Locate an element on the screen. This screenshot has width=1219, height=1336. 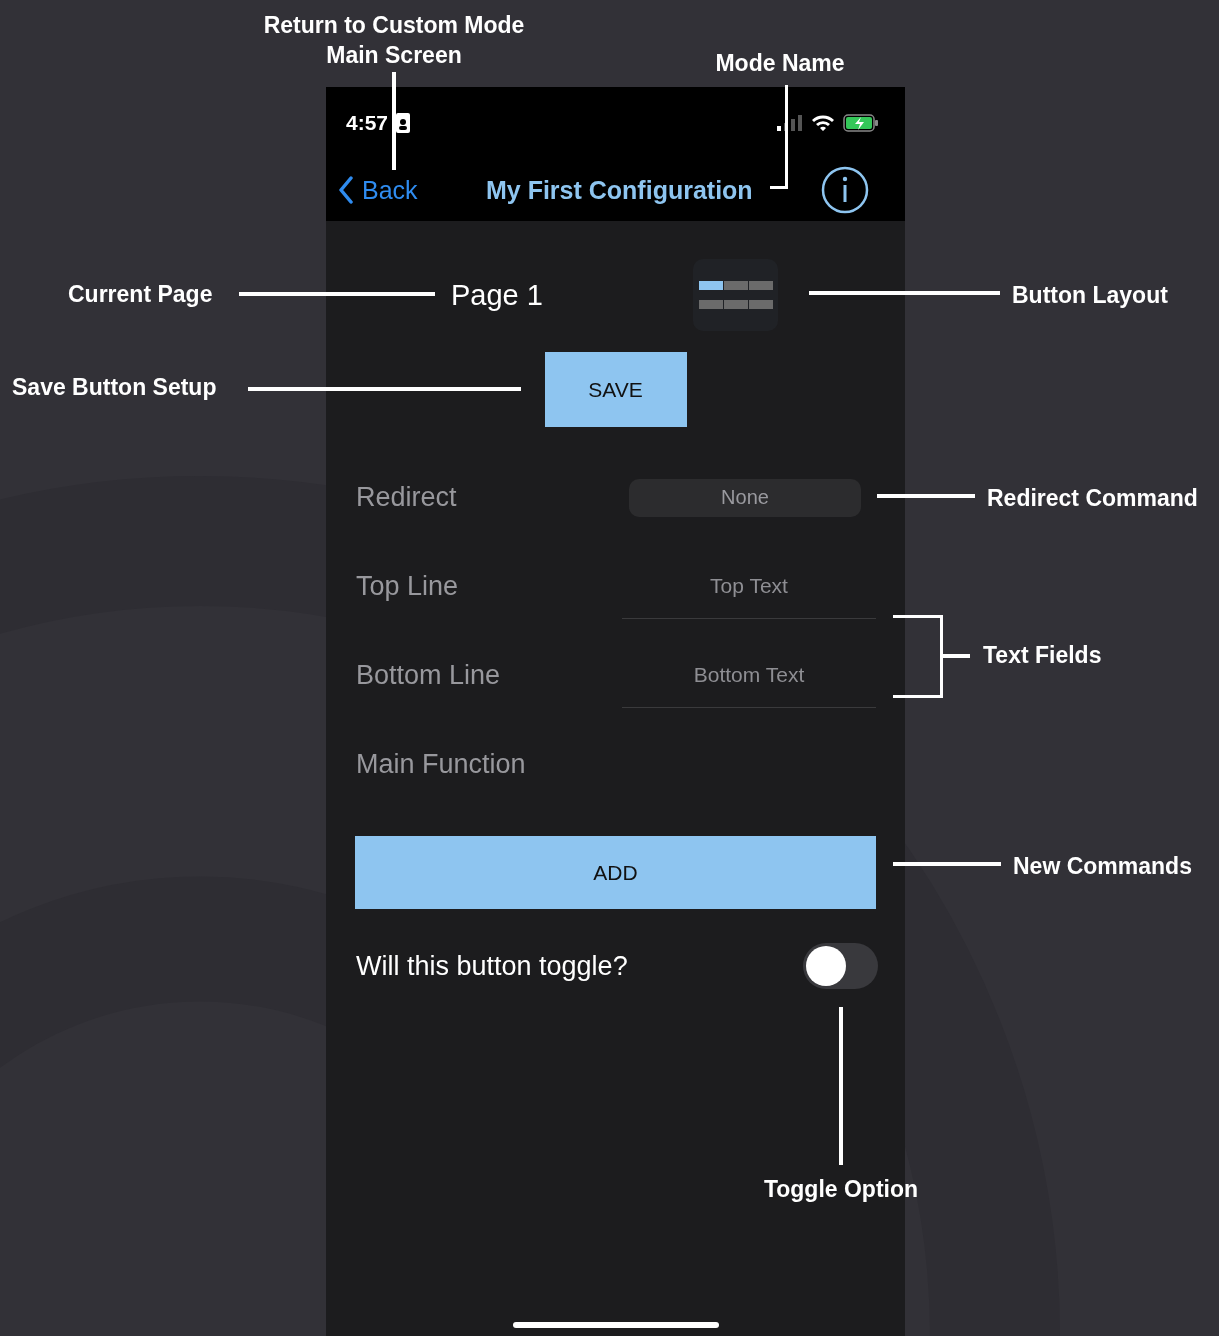
input-field: Top Text is located at coordinates (749, 586).